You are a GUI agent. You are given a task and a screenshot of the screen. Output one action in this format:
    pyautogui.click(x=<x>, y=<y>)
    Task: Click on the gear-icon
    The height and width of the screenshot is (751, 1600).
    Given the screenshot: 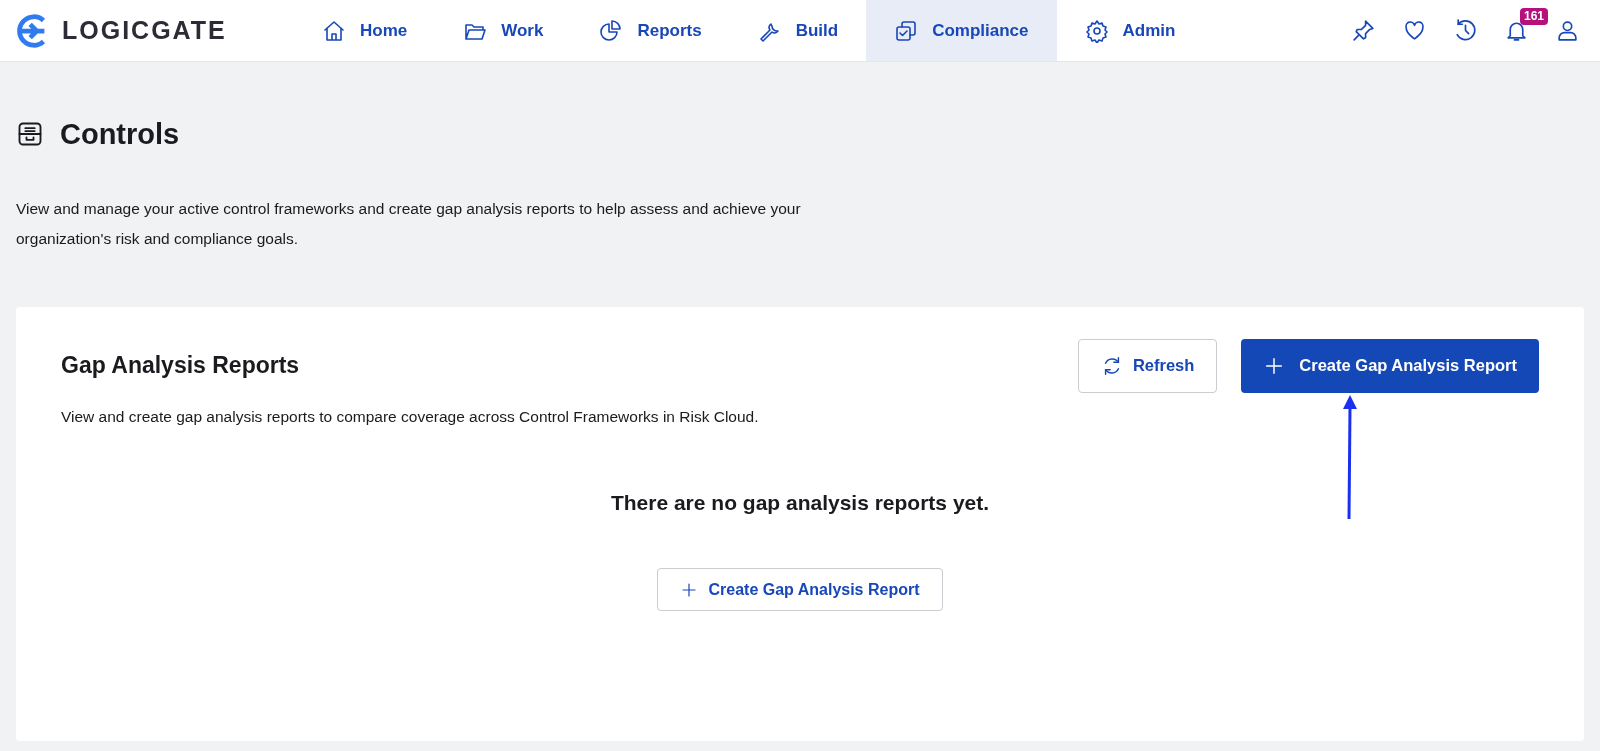 What is the action you would take?
    pyautogui.click(x=1096, y=30)
    